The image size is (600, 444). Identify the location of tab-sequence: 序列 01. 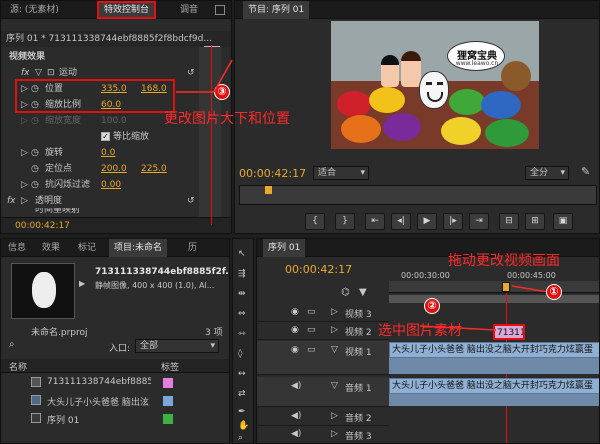
(284, 248).